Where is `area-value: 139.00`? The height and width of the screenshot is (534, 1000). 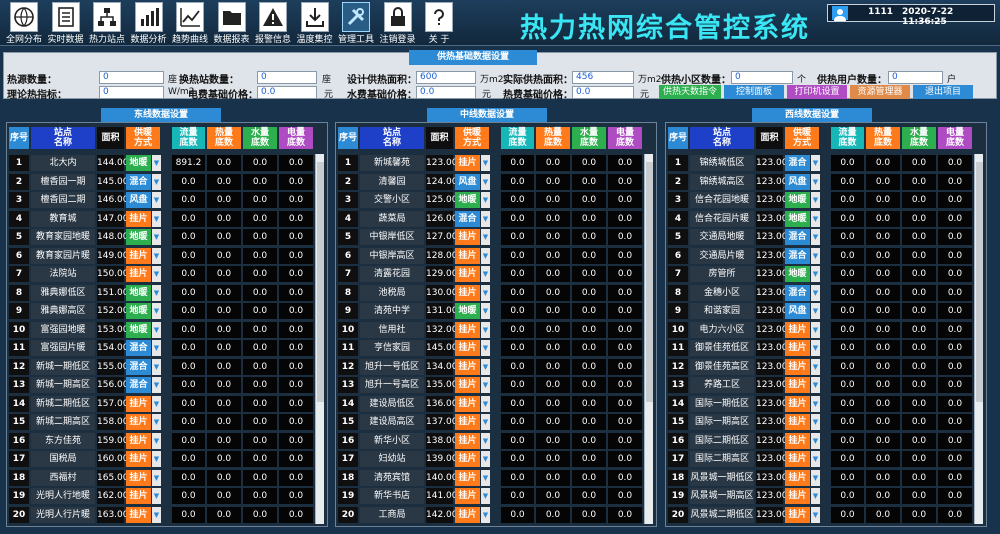
area-value: 139.00 is located at coordinates (442, 459).